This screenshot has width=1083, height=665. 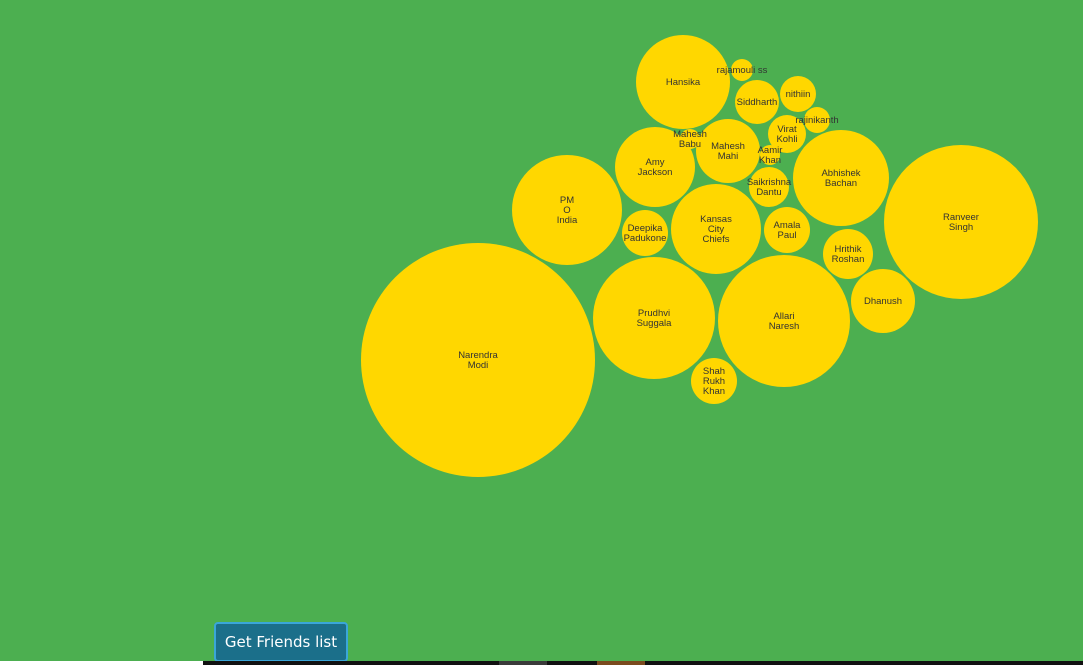 What do you see at coordinates (786, 235) in the screenshot?
I see `bubble-label-line: Paul` at bounding box center [786, 235].